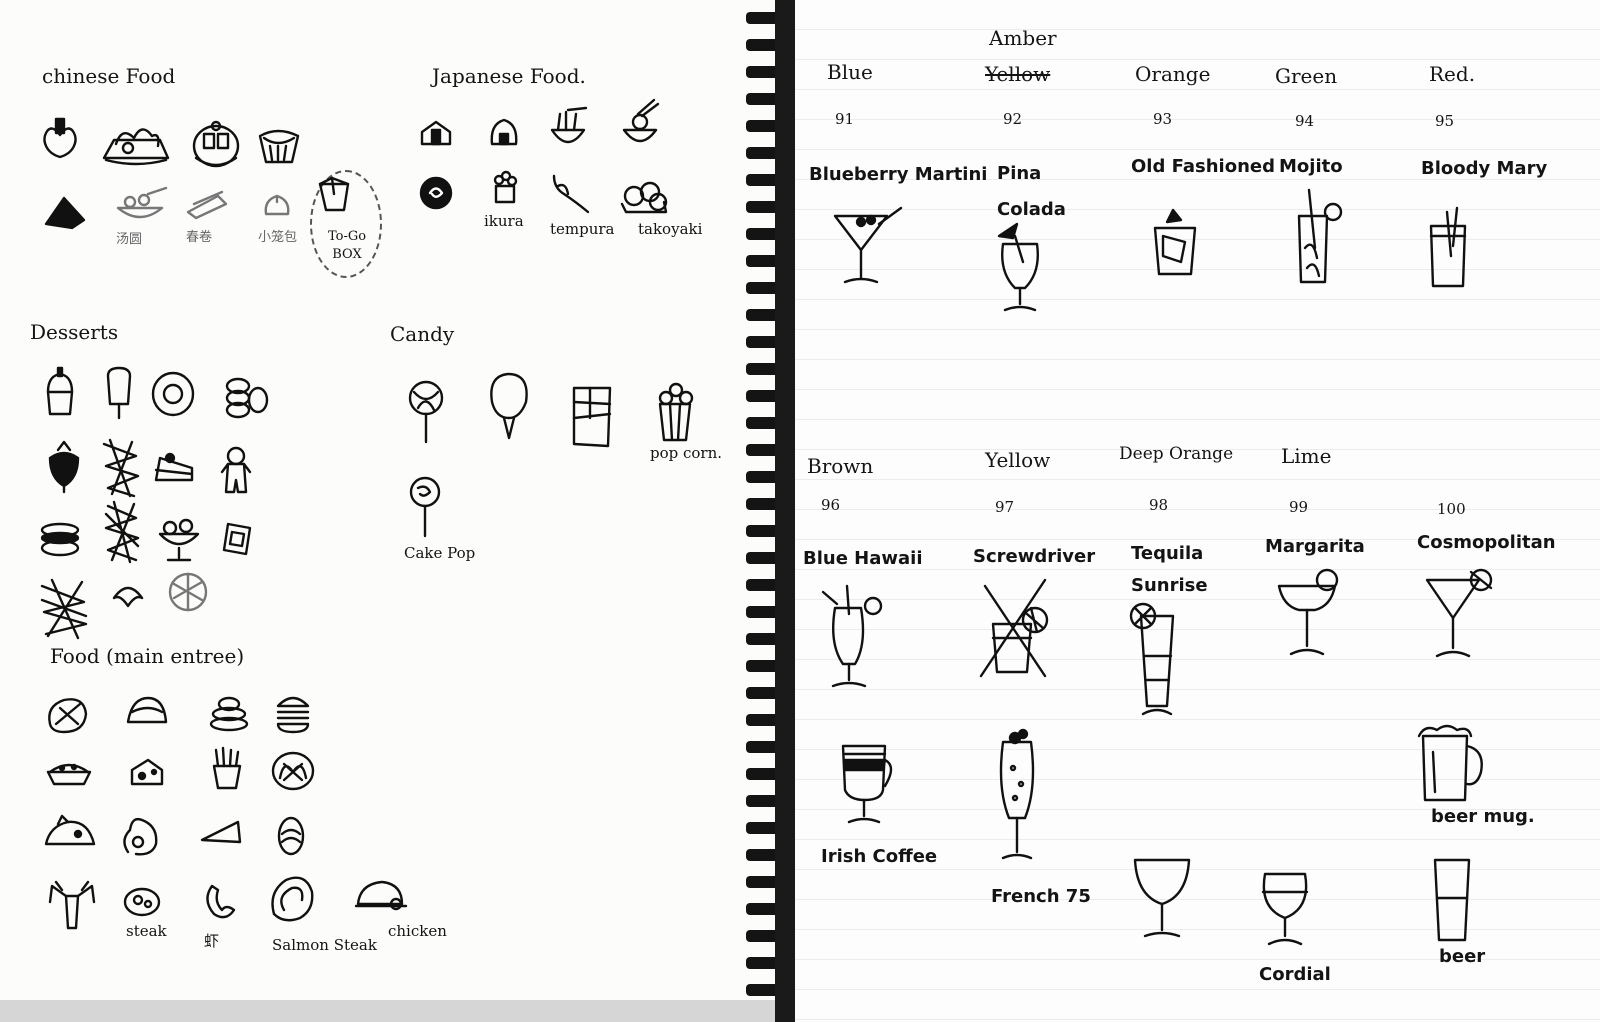 The width and height of the screenshot is (1600, 1022). What do you see at coordinates (70, 830) in the screenshot?
I see `baked-fish-icon` at bounding box center [70, 830].